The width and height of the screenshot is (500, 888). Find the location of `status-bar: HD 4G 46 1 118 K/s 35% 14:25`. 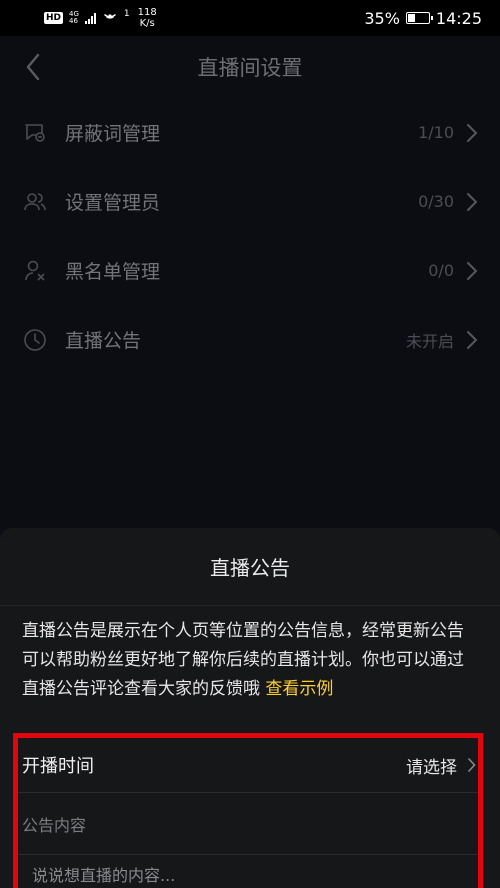

status-bar: HD 4G 46 1 118 K/s 35% 14:25 is located at coordinates (250, 18).